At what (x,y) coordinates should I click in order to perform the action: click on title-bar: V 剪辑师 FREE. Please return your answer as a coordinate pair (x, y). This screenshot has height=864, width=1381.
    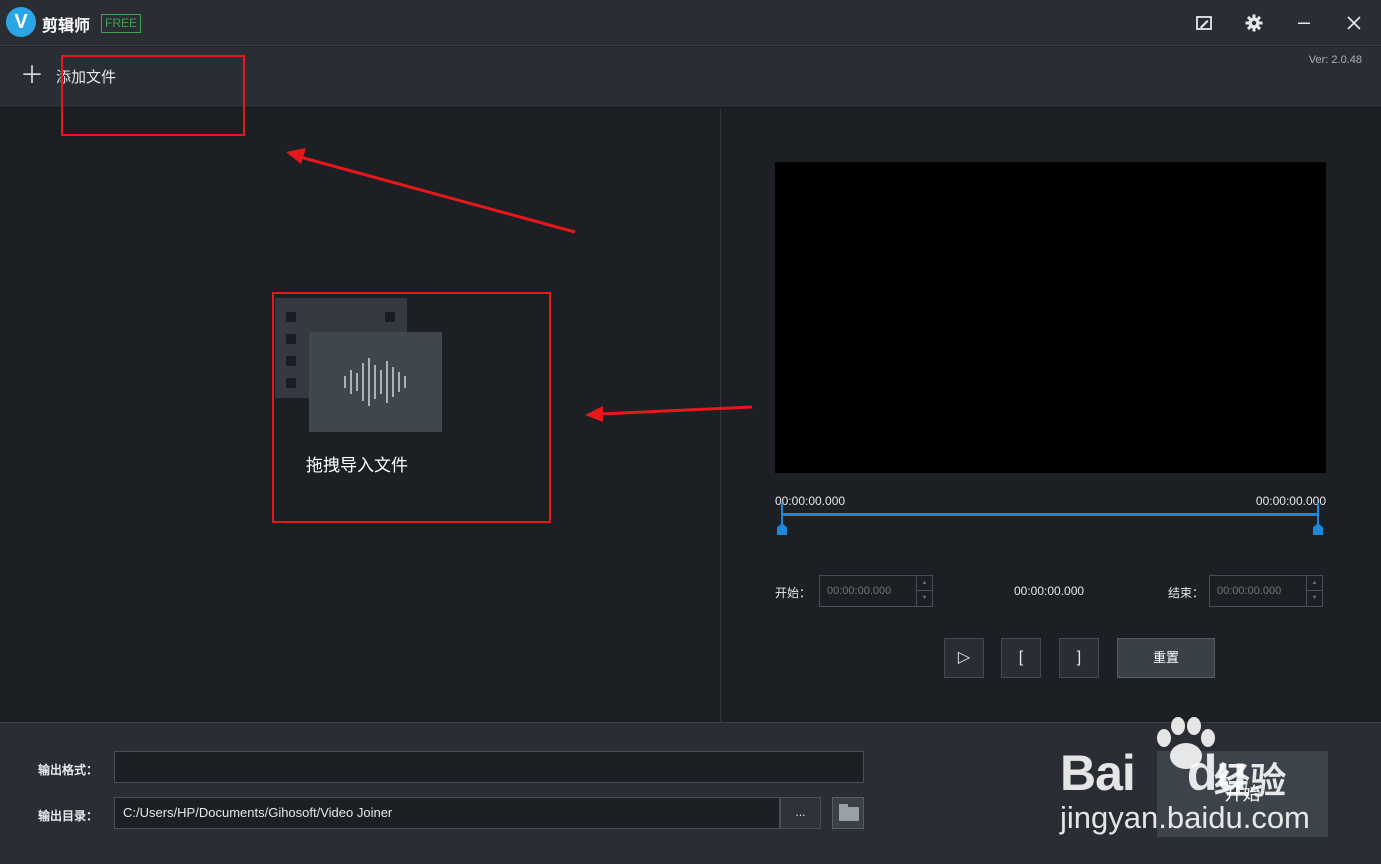
    Looking at the image, I should click on (690, 23).